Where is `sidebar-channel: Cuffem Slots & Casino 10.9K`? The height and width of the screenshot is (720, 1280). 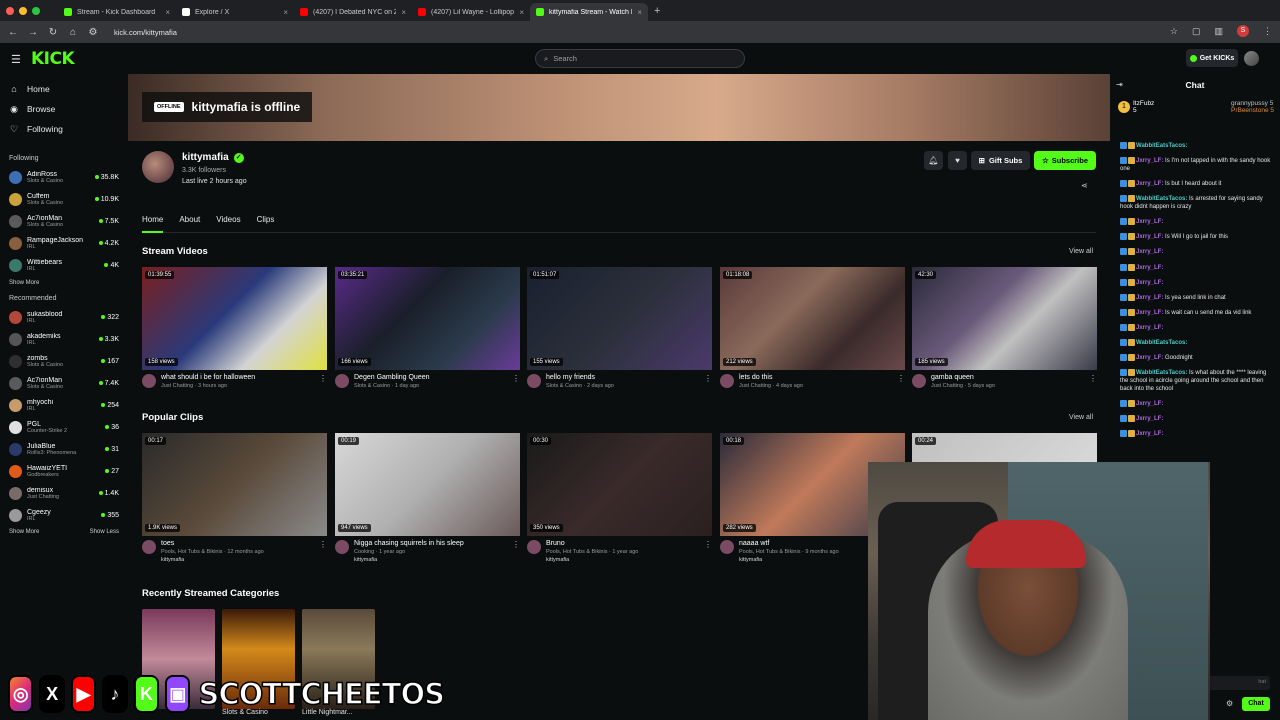
sidebar-channel: Cuffem Slots & Casino 10.9K is located at coordinates (64, 199).